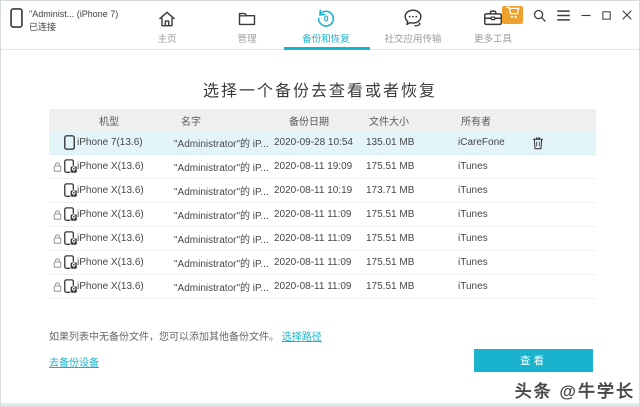 This screenshot has width=640, height=407. What do you see at coordinates (109, 122) in the screenshot?
I see `header-model: 机型` at bounding box center [109, 122].